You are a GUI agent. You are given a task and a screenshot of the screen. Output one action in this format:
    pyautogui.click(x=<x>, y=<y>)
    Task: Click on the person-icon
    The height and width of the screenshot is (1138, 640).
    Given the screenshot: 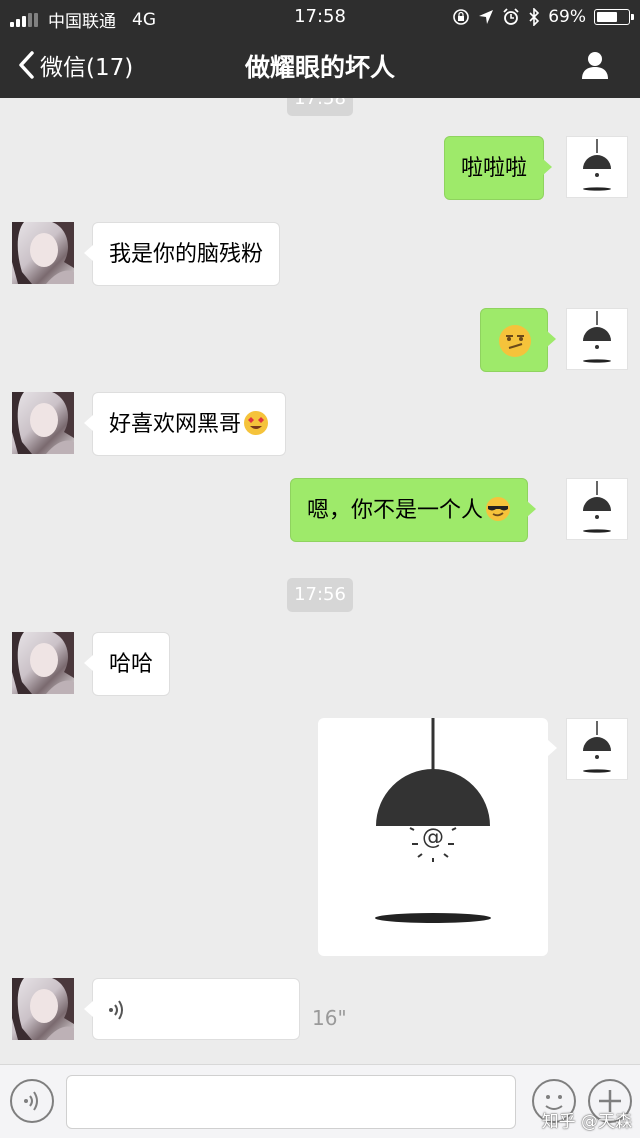 What is the action you would take?
    pyautogui.click(x=595, y=65)
    